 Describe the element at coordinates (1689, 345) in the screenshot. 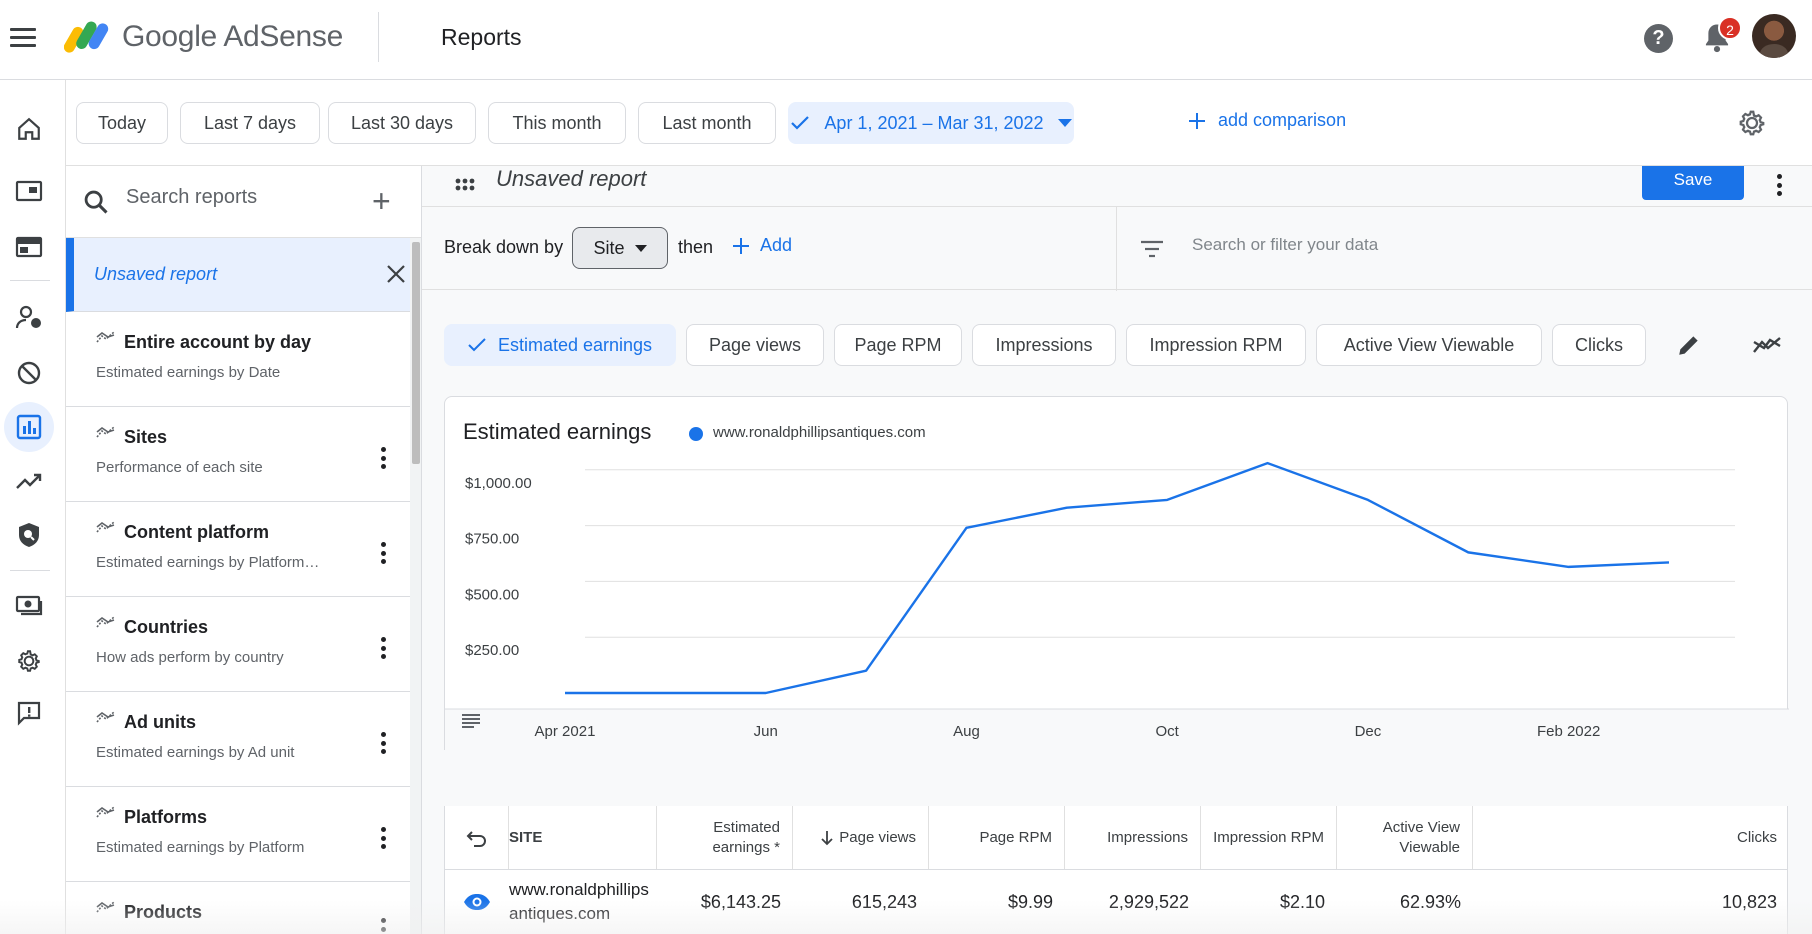

I see `pencil-icon` at that location.